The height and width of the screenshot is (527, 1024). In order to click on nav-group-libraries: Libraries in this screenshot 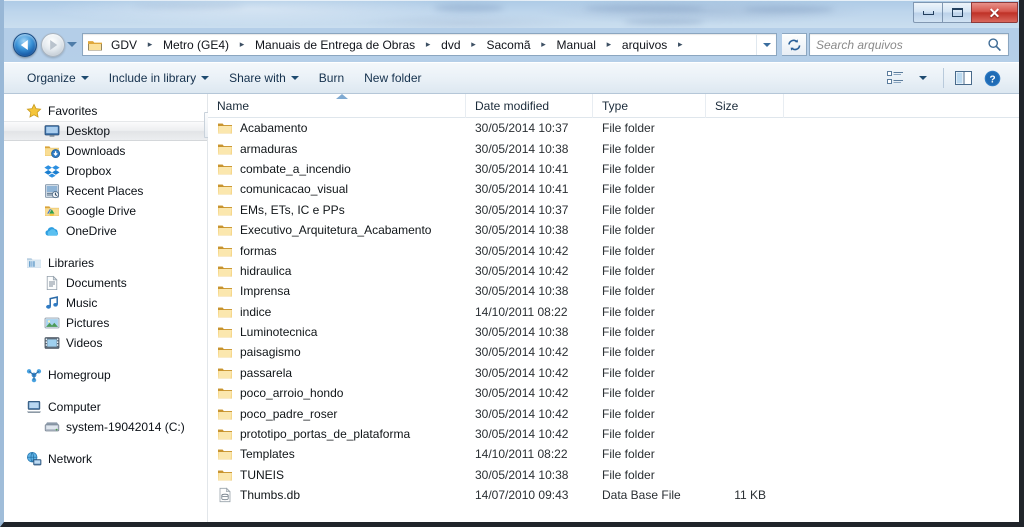, I will do `click(105, 263)`.